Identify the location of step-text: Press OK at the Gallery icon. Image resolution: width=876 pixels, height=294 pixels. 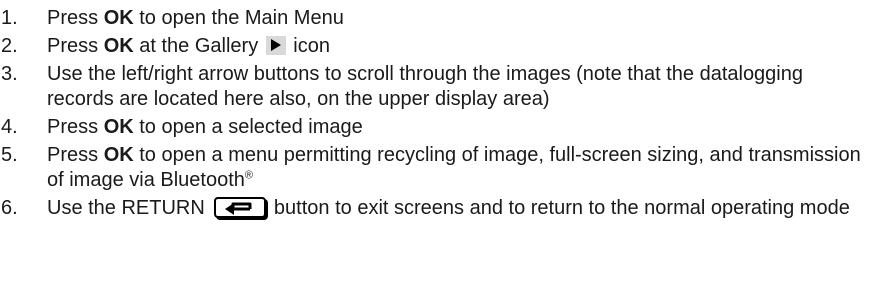
(188, 46).